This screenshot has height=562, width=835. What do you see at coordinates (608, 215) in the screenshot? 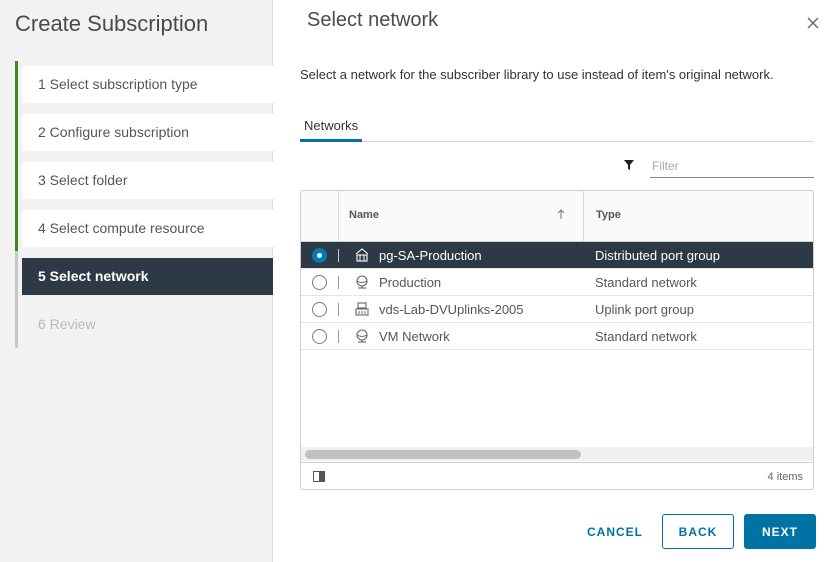
I see `column-header-type: Type` at bounding box center [608, 215].